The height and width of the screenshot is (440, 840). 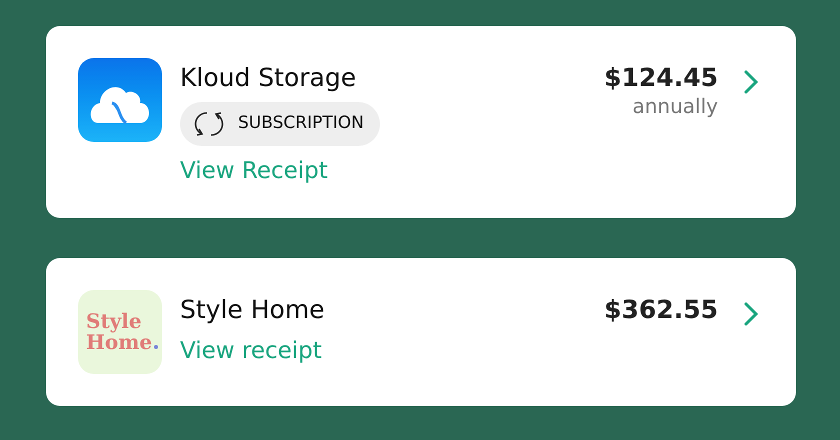 I want to click on subscription-badge: SUBSCRIPTION, so click(x=280, y=124).